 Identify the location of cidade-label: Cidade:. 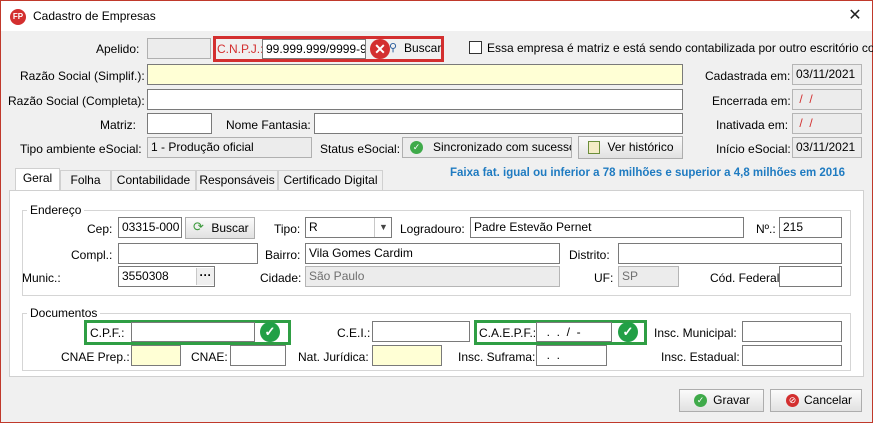
(281, 278).